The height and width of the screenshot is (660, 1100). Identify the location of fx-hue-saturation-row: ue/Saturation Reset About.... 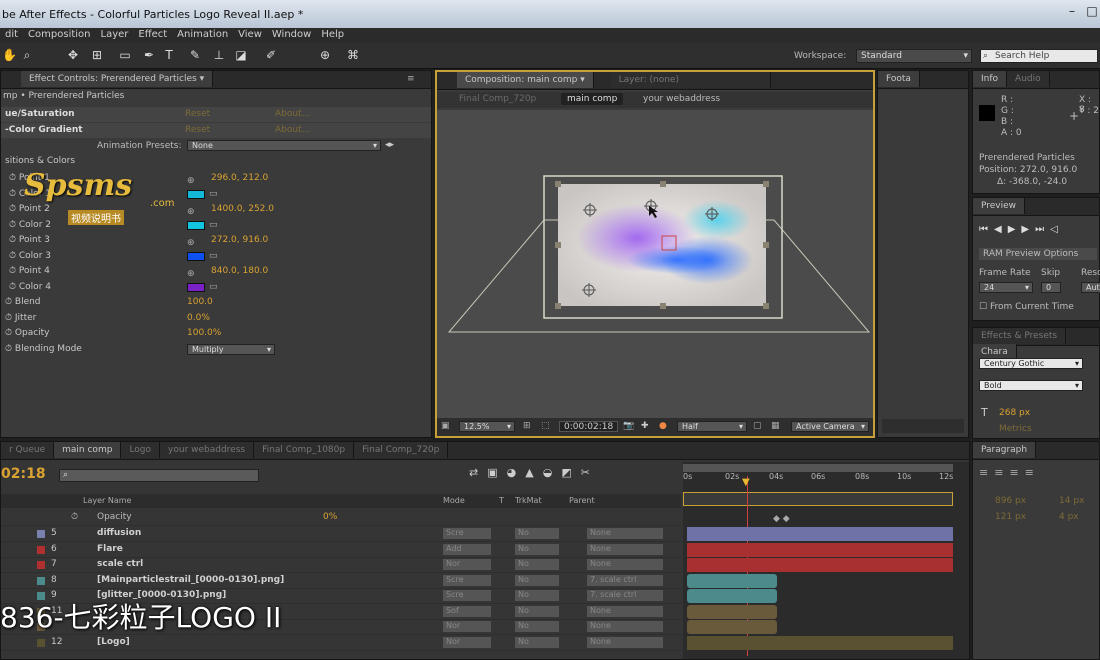
(216, 114).